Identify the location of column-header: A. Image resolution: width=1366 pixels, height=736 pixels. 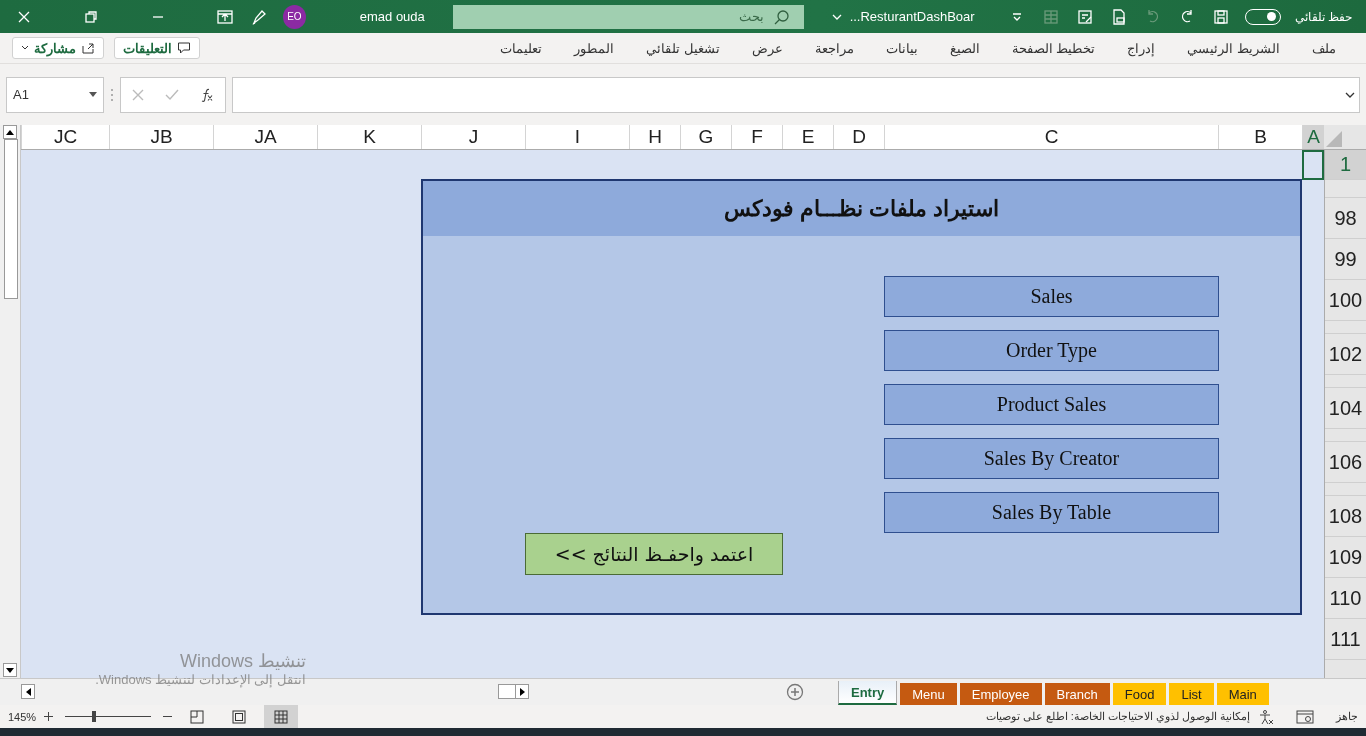
(1313, 137).